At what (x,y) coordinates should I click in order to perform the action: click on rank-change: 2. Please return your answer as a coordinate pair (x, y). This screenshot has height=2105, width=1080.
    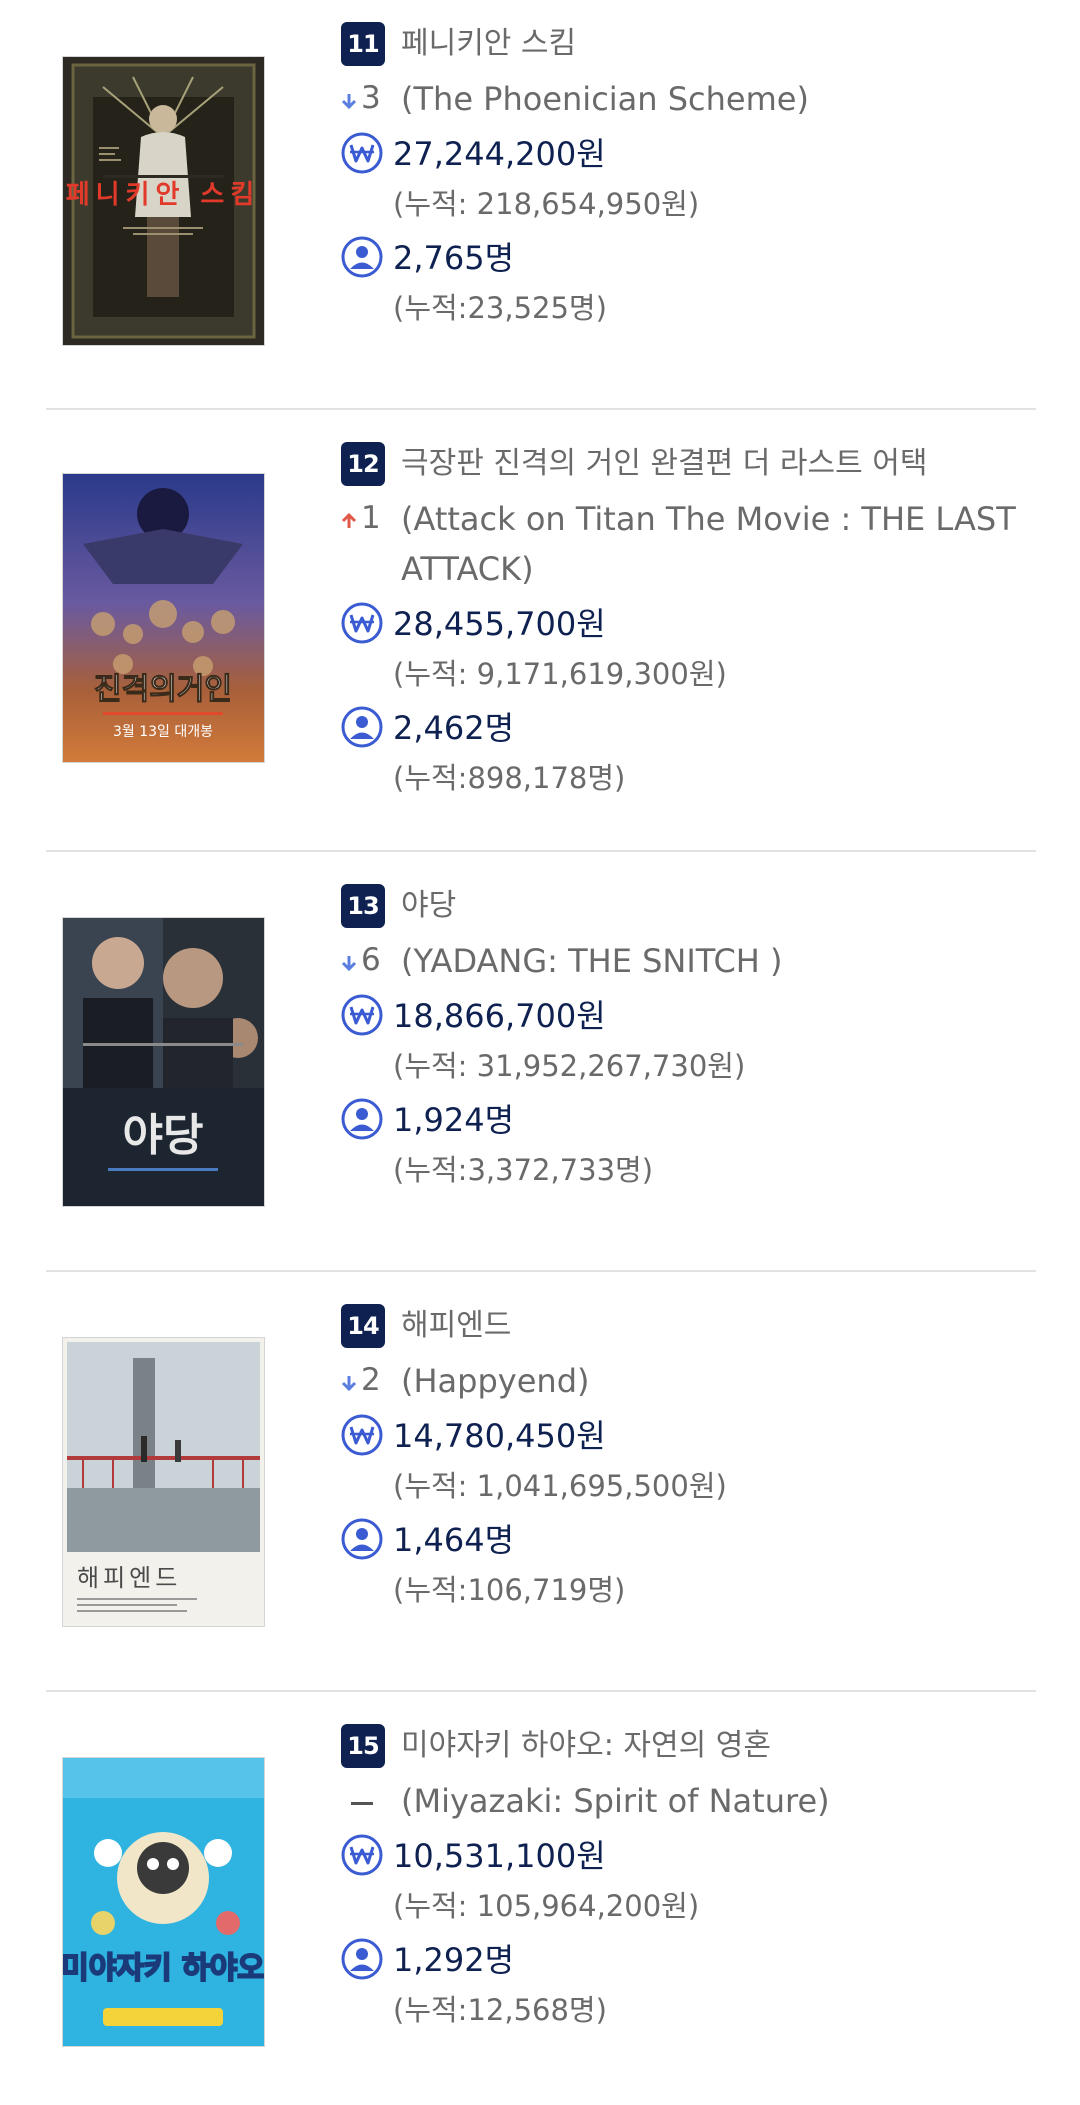
    Looking at the image, I should click on (365, 1380).